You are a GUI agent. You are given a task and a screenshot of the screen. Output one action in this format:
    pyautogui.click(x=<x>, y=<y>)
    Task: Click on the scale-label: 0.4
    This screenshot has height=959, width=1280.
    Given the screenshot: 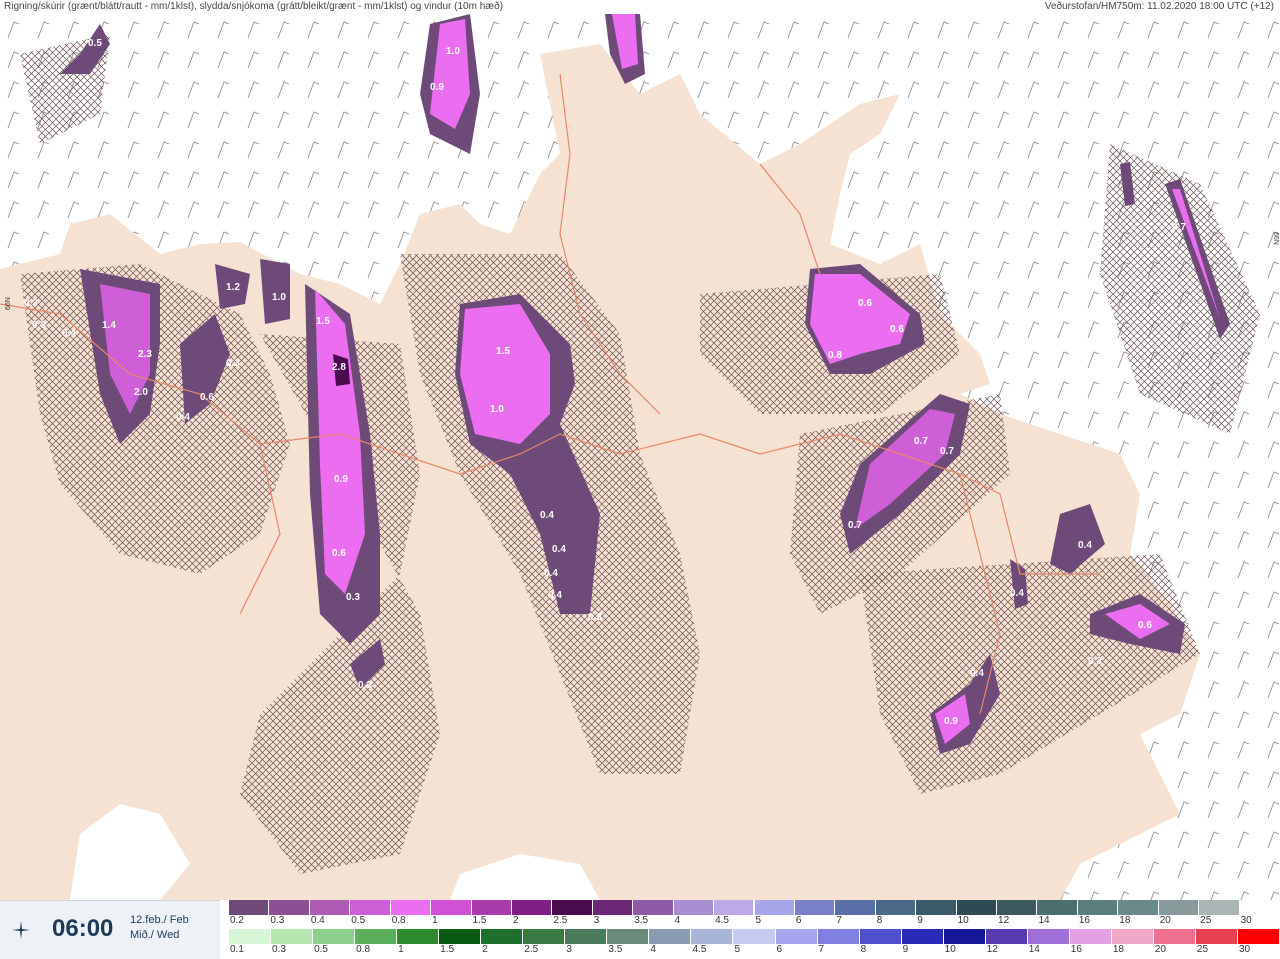 What is the action you would take?
    pyautogui.click(x=317, y=920)
    